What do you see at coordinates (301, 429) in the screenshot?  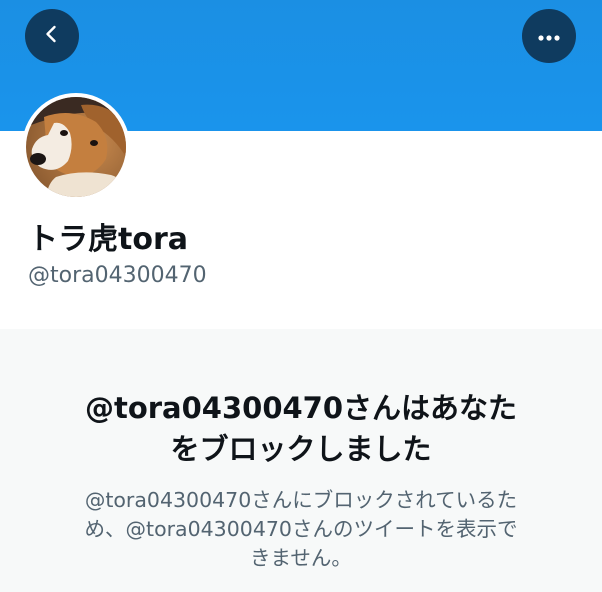 I see `blocked-notice-title: @tora04300470さんはあなた をブロックしました` at bounding box center [301, 429].